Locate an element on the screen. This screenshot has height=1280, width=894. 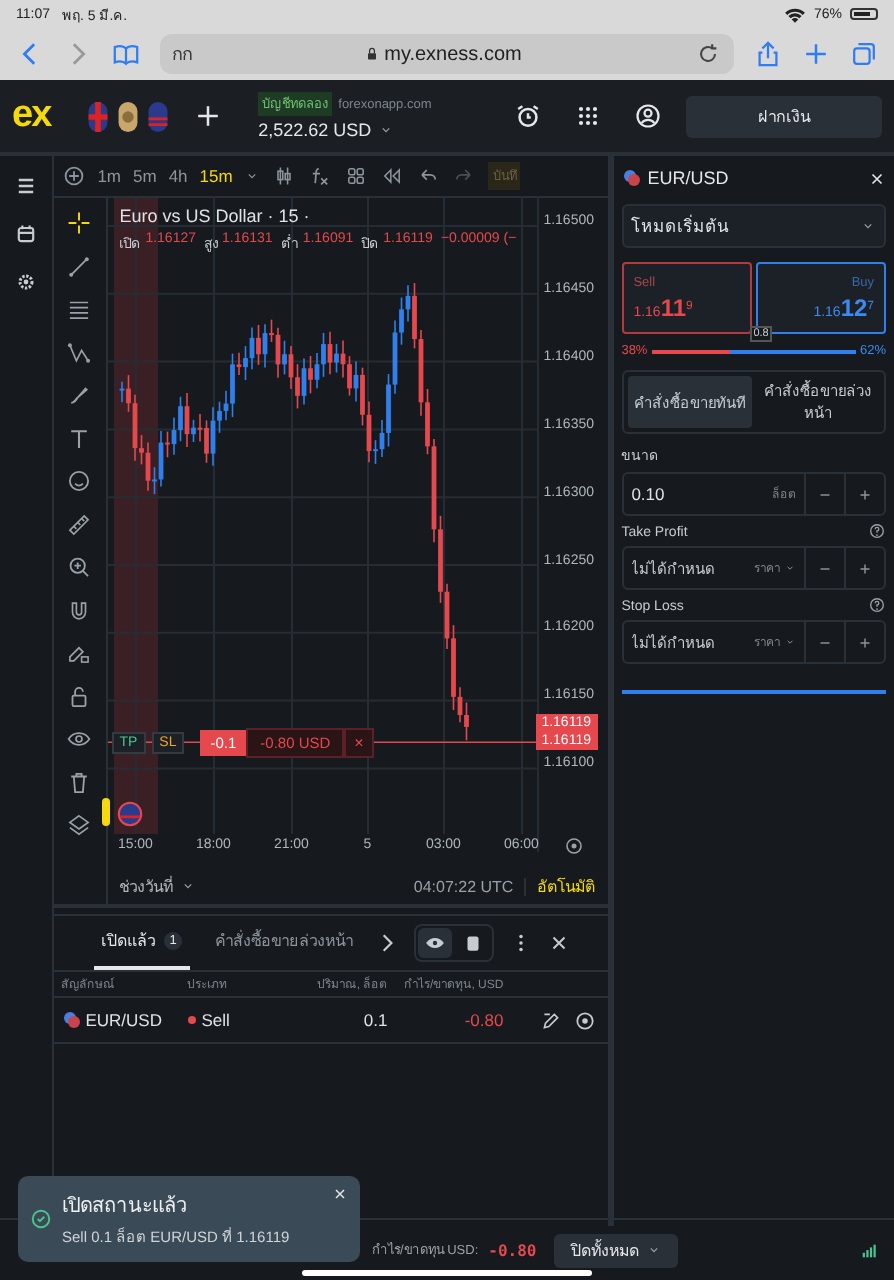
edit-icon is located at coordinates (550, 1020).